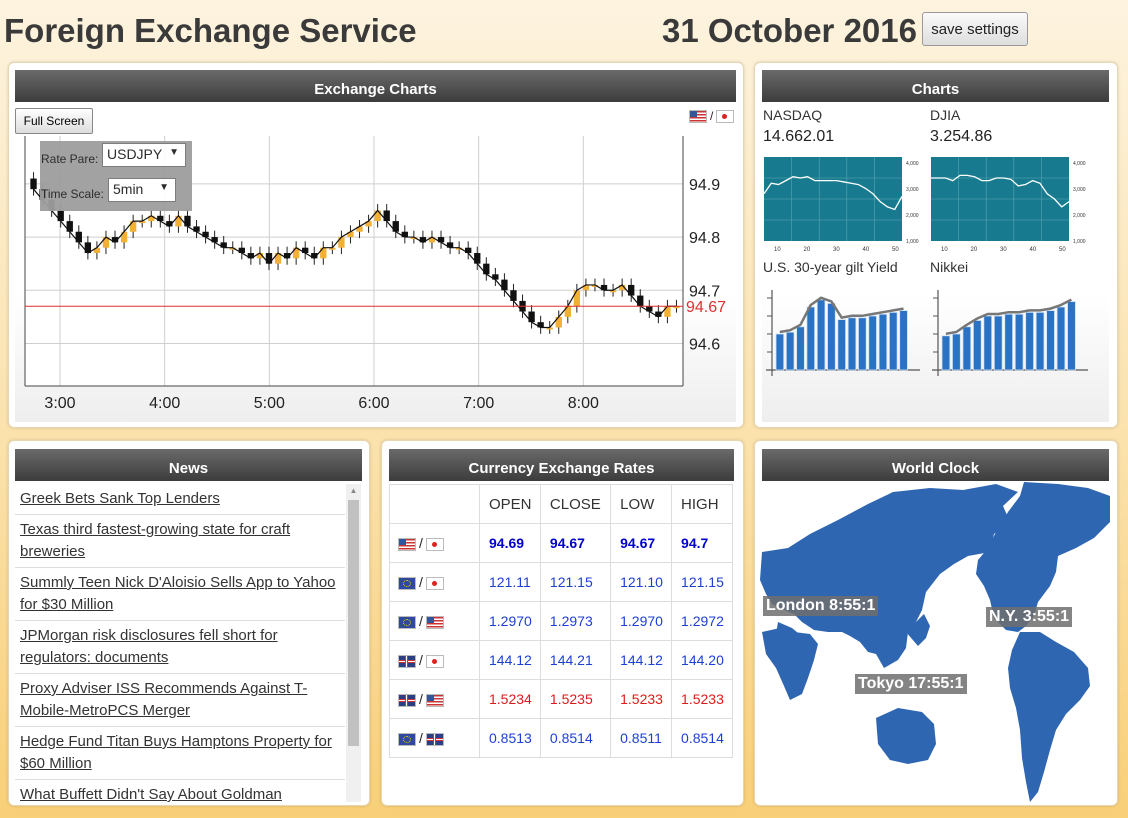 Image resolution: width=1128 pixels, height=818 pixels. I want to click on nasdaq-value: 14.662.01, so click(799, 136).